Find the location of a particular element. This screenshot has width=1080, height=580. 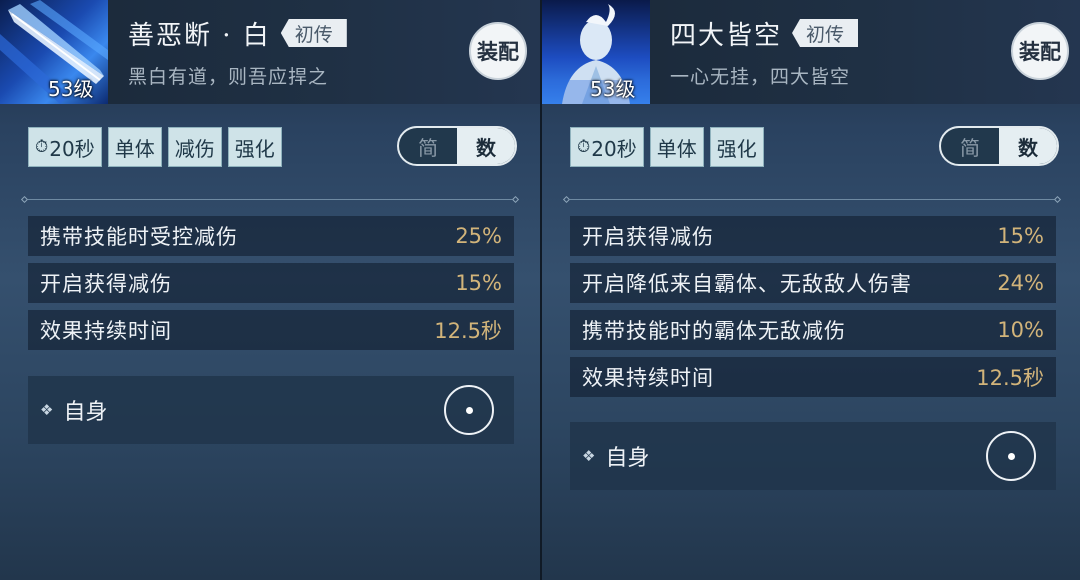

skill-tags: ⏱ 20秒 单体 减伤 强化 is located at coordinates (155, 147).